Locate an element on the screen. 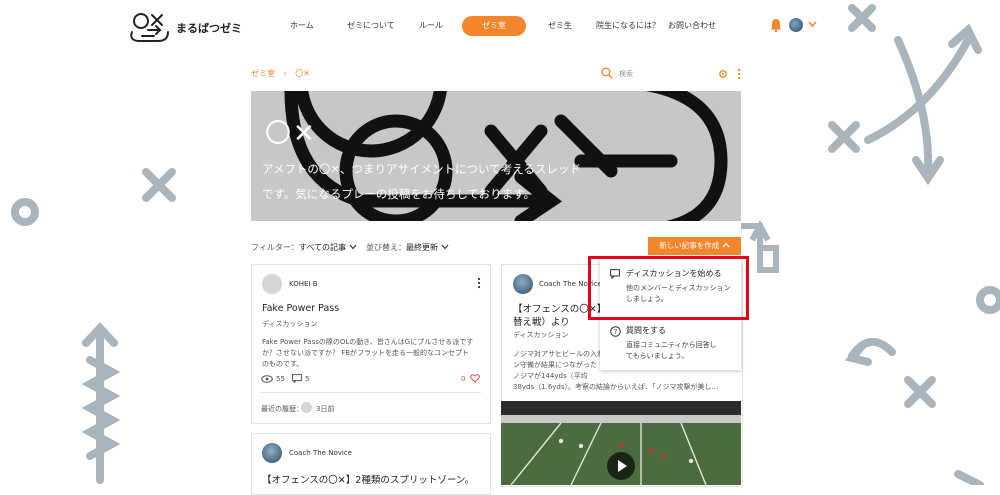 The width and height of the screenshot is (1000, 495). comment-icon is located at coordinates (297, 378).